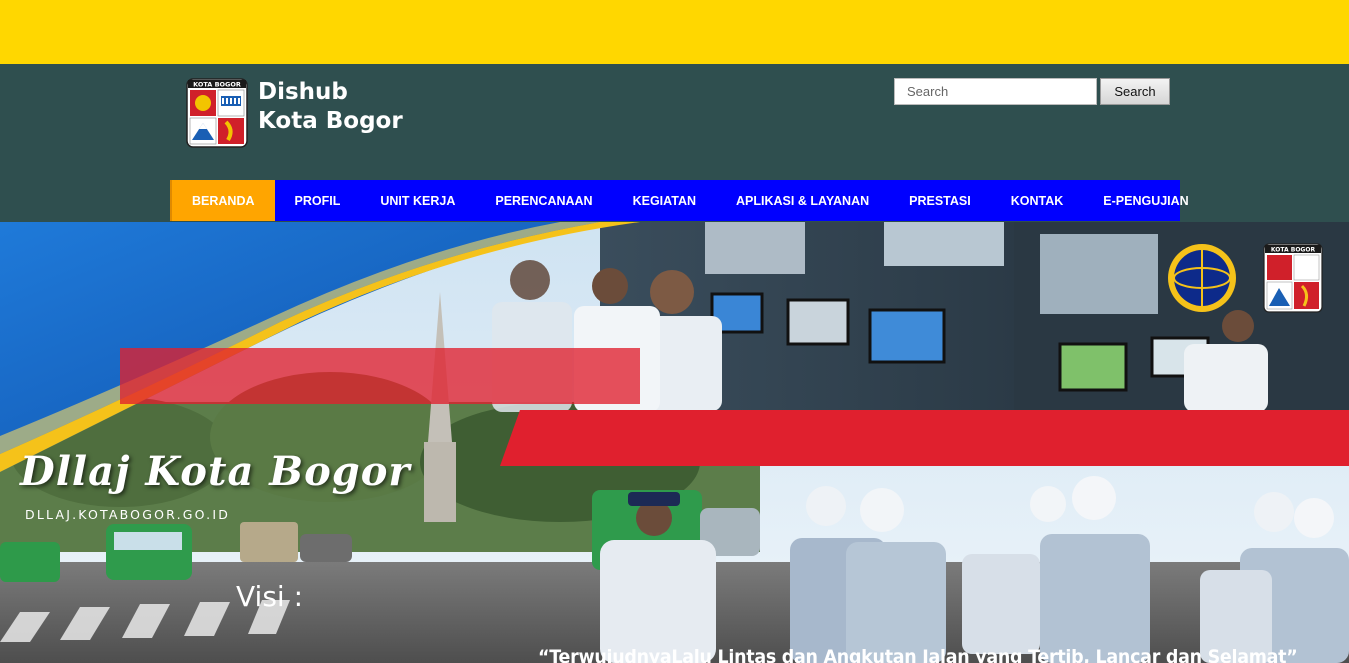 The width and height of the screenshot is (1349, 663). Describe the element at coordinates (543, 200) in the screenshot. I see `nav-item-perencanaan: PERENCANAAN` at that location.